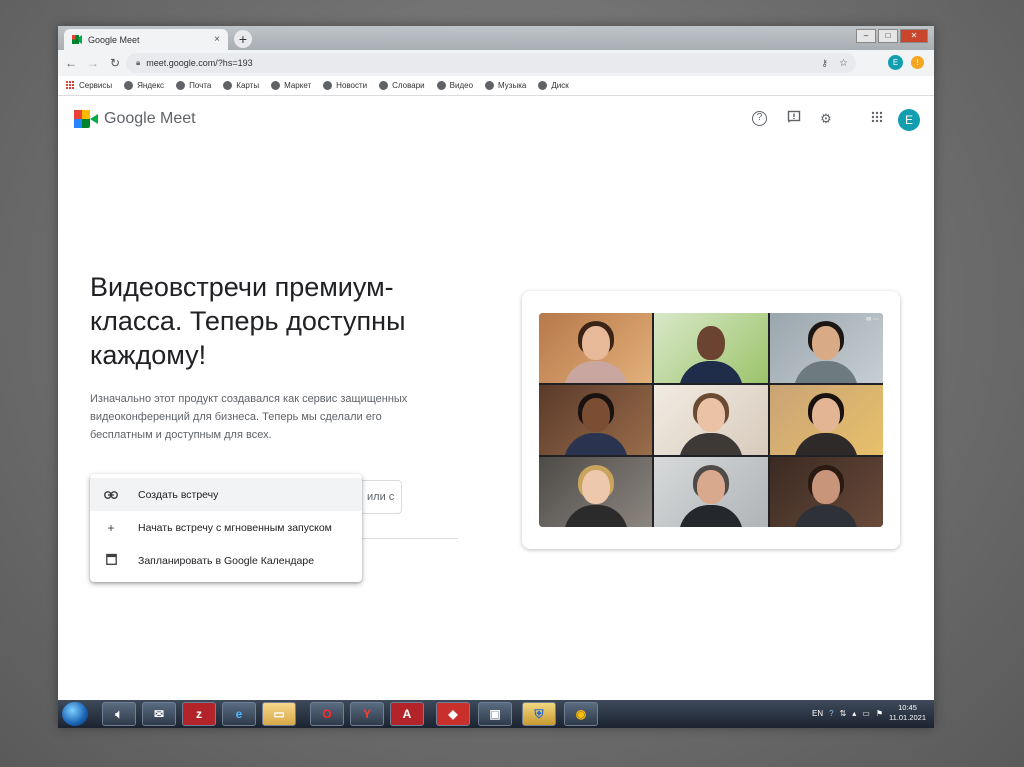 The image size is (1024, 767). What do you see at coordinates (866, 713) in the screenshot?
I see `monitor-icon: ▭` at bounding box center [866, 713].